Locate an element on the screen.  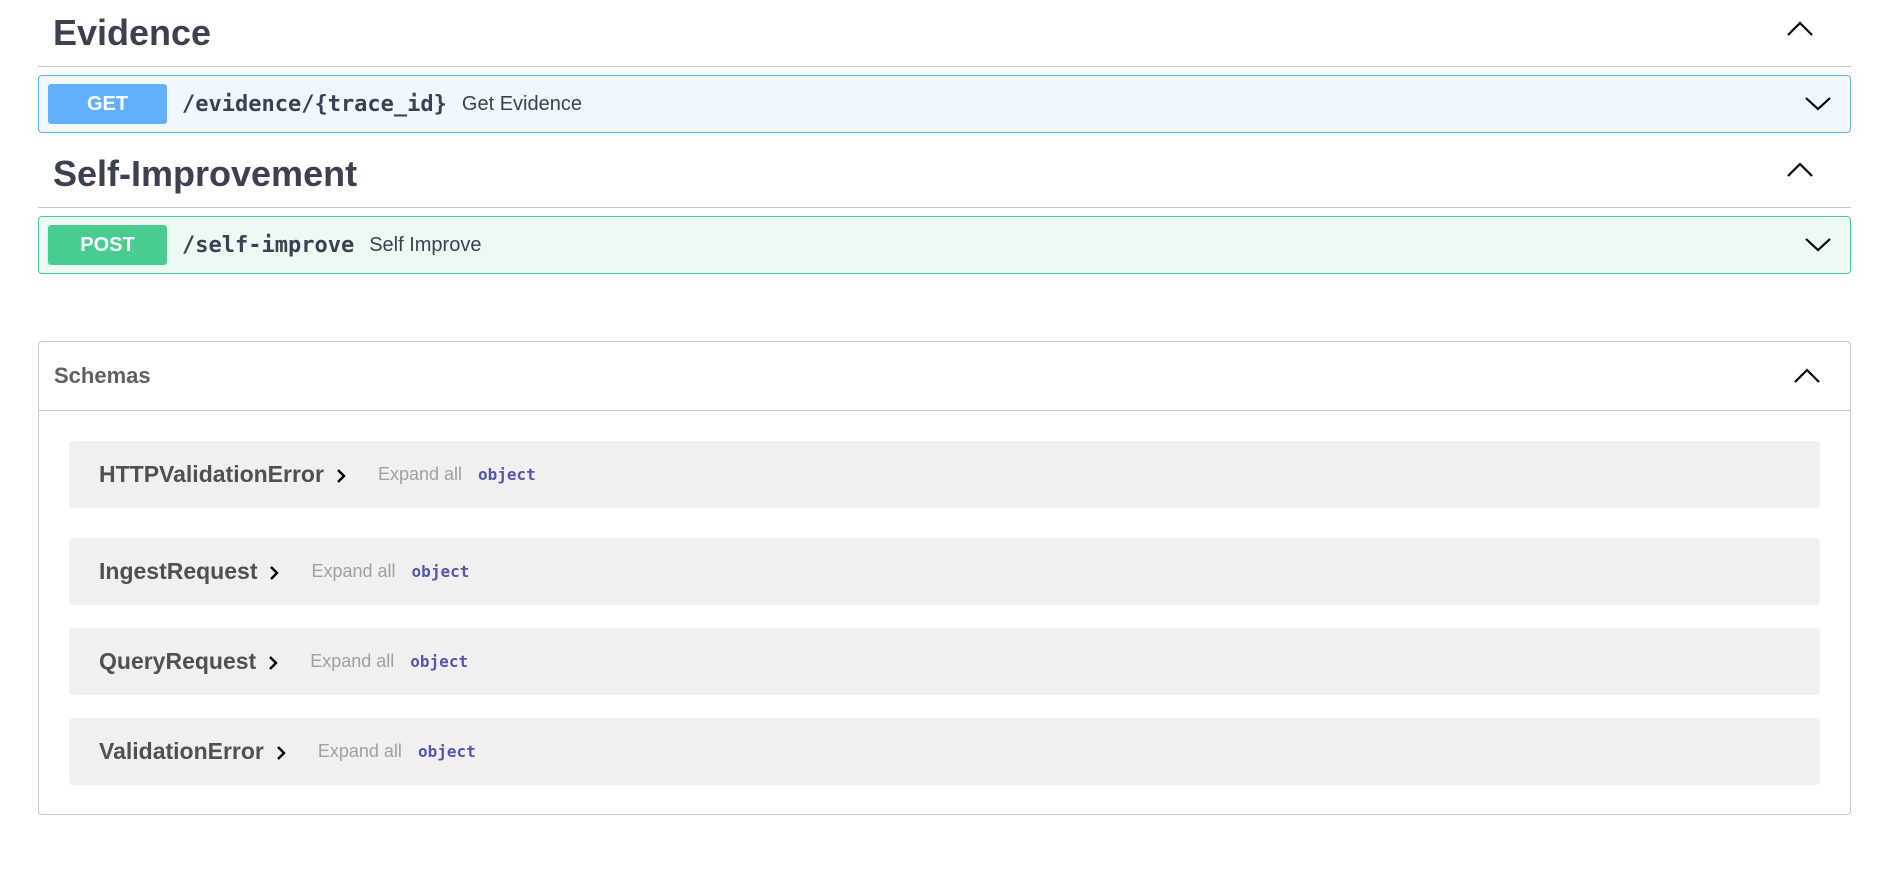
model-name: QueryRequest is located at coordinates (178, 661).